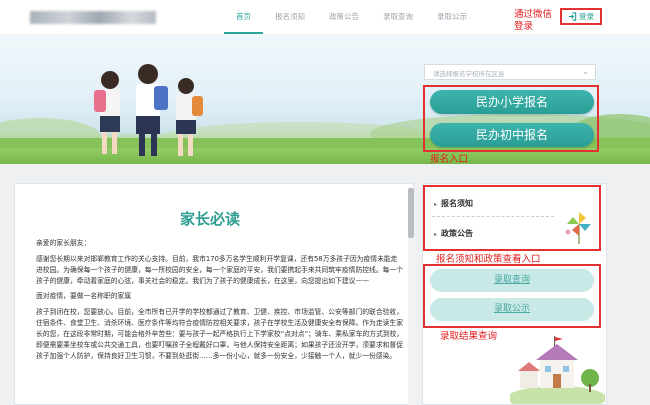 This screenshot has width=650, height=405. What do you see at coordinates (449, 159) in the screenshot?
I see `annotation-entry: 报名入口` at bounding box center [449, 159].